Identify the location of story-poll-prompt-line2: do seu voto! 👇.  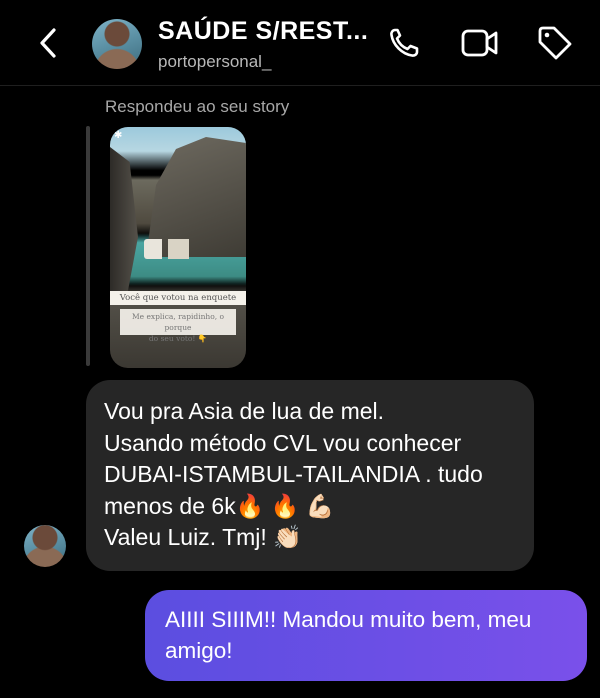
(178, 338).